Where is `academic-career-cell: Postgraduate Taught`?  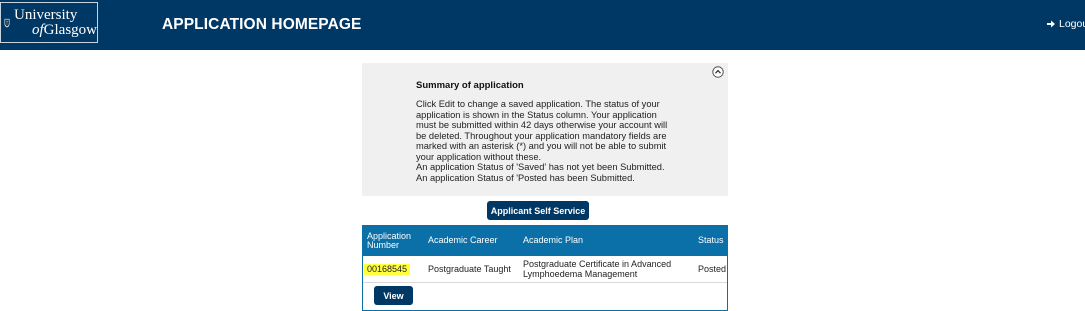 academic-career-cell: Postgraduate Taught is located at coordinates (469, 268).